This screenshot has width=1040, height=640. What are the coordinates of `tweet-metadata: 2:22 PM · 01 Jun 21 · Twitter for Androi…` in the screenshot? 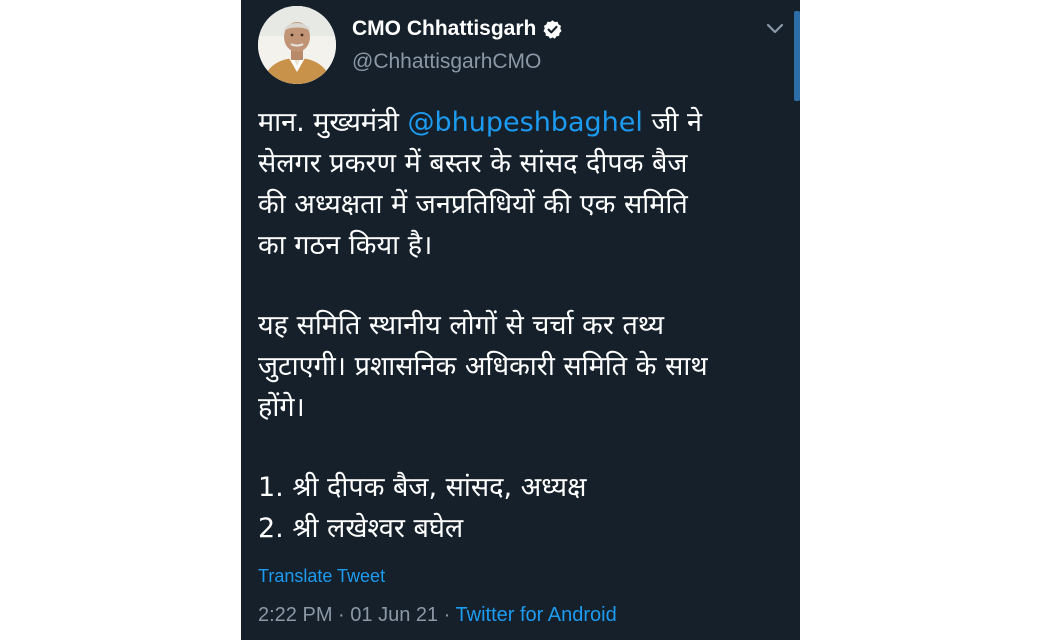 It's located at (437, 615).